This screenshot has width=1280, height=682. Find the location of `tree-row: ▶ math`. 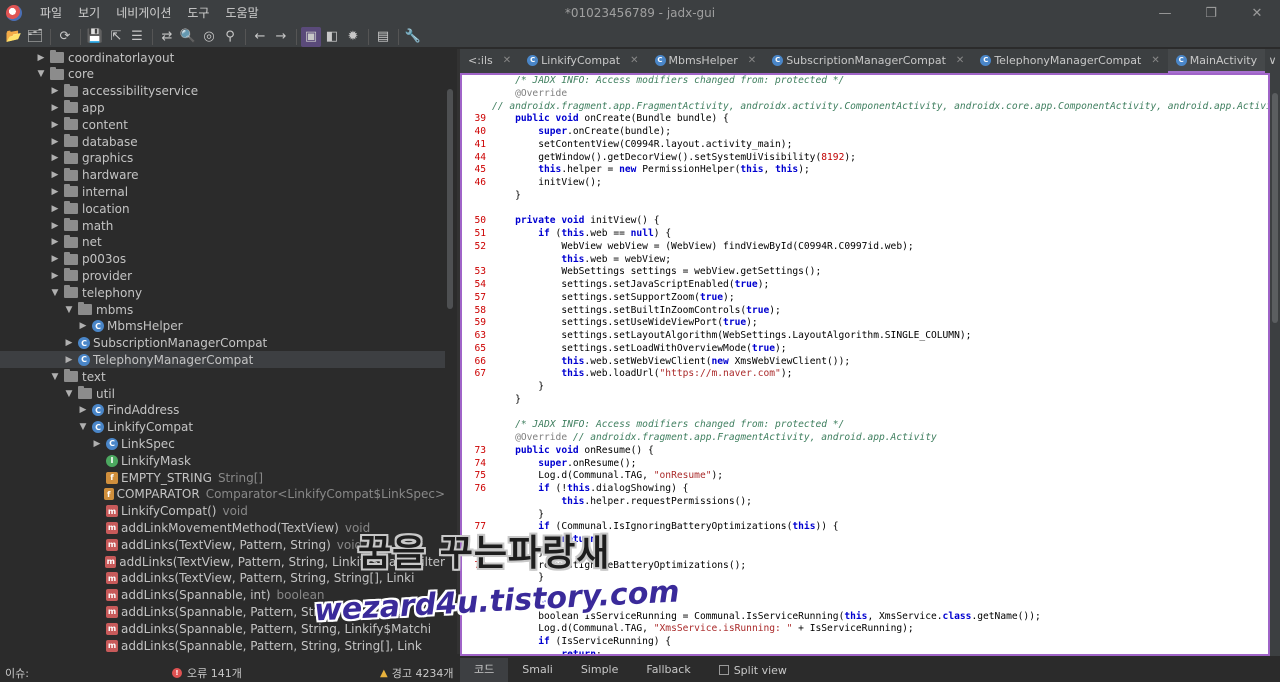

tree-row: ▶ math is located at coordinates (222, 225).